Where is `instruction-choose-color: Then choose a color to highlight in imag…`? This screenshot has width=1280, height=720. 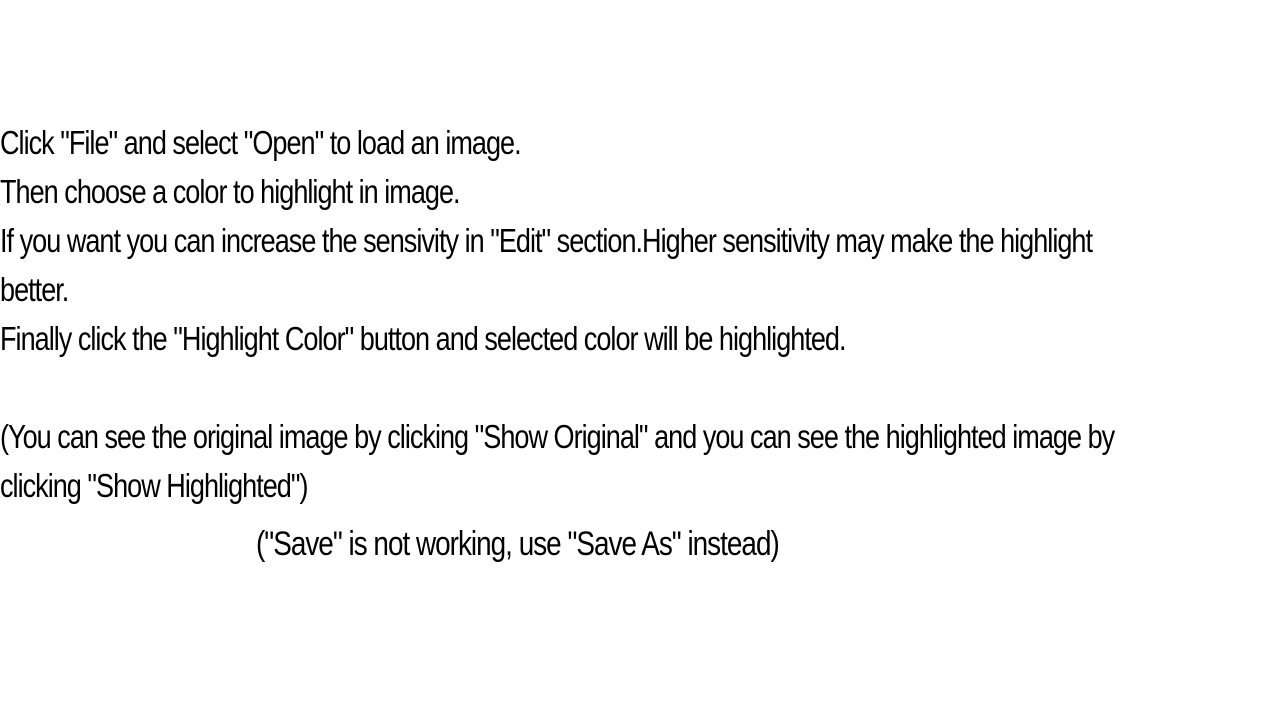
instruction-choose-color: Then choose a color to highlight in imag… is located at coordinates (230, 191).